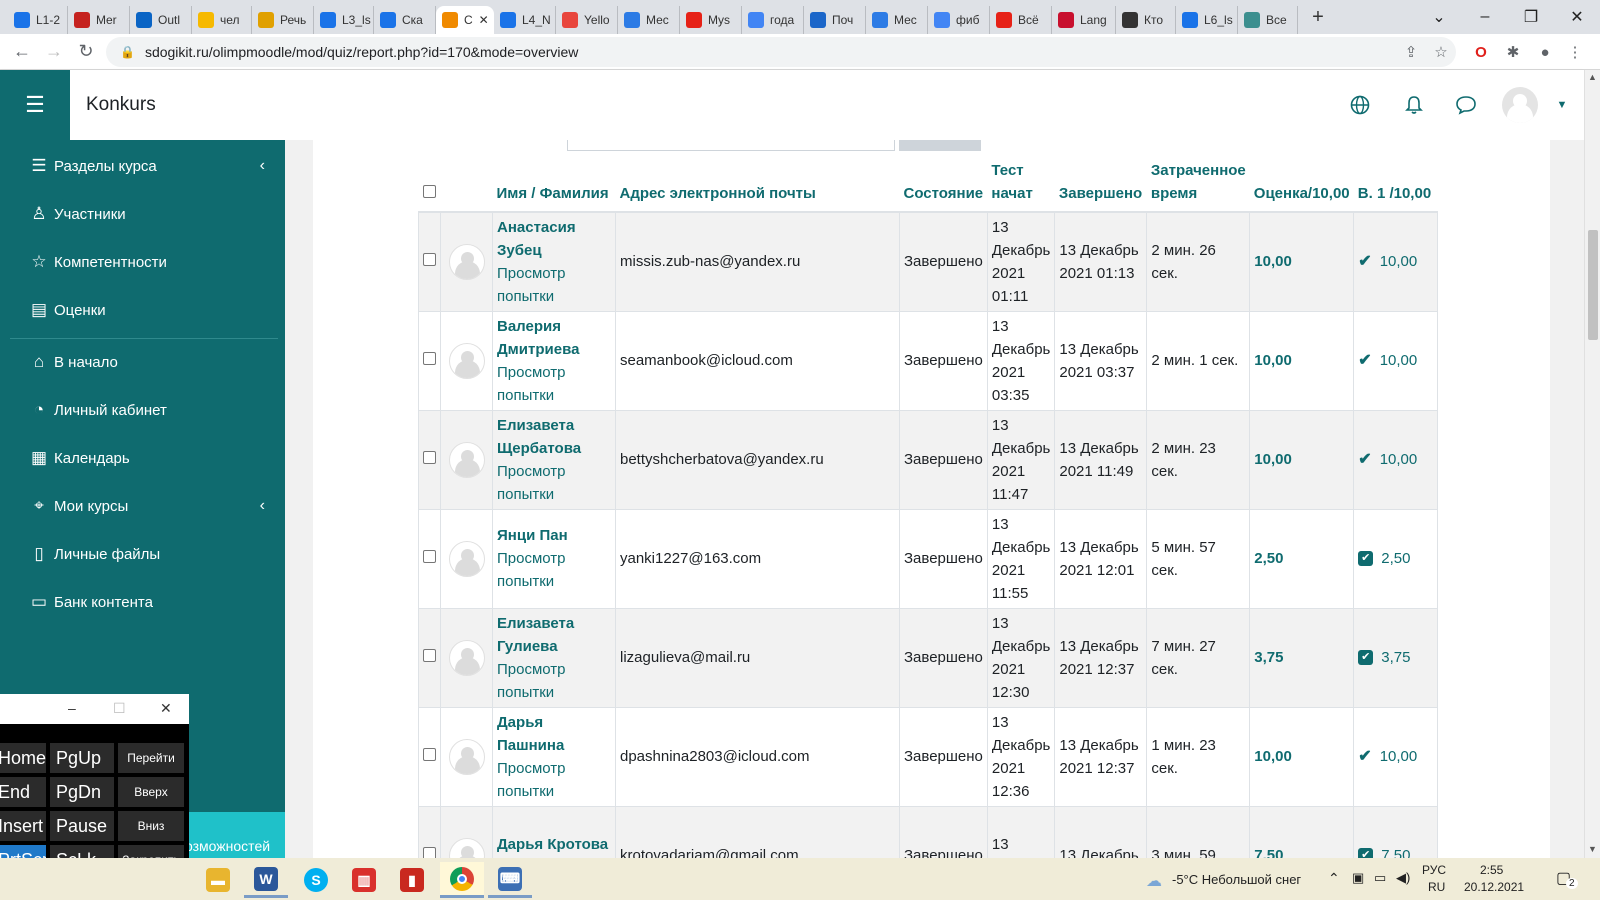  Describe the element at coordinates (151, 758) in the screenshot. I see `osk-key: Перейти` at that location.